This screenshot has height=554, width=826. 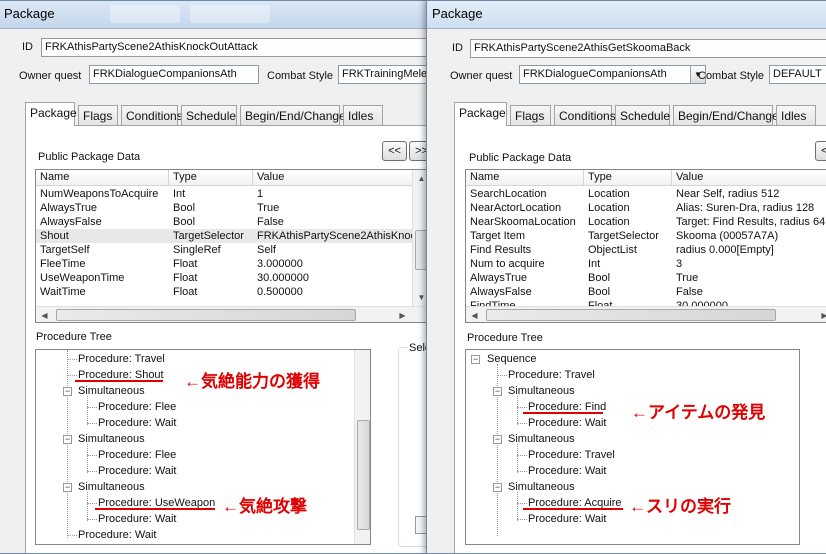 I want to click on id-input: FRKAthisPartyScene2AthisGetSkoomaBack, so click(x=648, y=48).